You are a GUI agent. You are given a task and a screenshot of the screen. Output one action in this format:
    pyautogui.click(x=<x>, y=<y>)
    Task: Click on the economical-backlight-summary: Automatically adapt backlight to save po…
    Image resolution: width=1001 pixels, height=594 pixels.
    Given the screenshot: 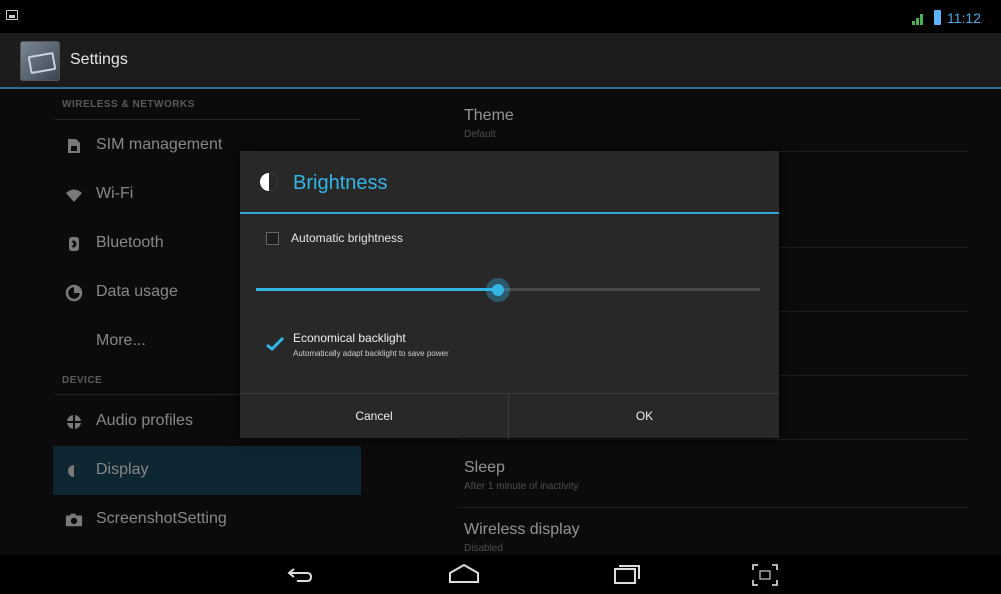 What is the action you would take?
    pyautogui.click(x=371, y=353)
    